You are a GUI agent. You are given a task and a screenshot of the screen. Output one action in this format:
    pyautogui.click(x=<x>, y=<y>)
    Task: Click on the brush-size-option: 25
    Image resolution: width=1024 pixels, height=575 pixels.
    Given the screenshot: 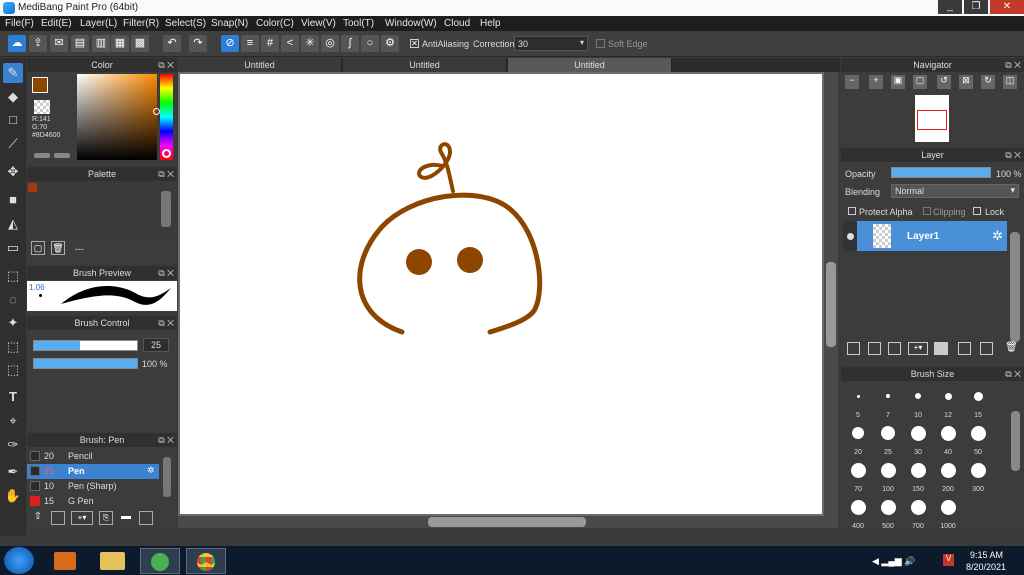 What is the action you would take?
    pyautogui.click(x=888, y=438)
    